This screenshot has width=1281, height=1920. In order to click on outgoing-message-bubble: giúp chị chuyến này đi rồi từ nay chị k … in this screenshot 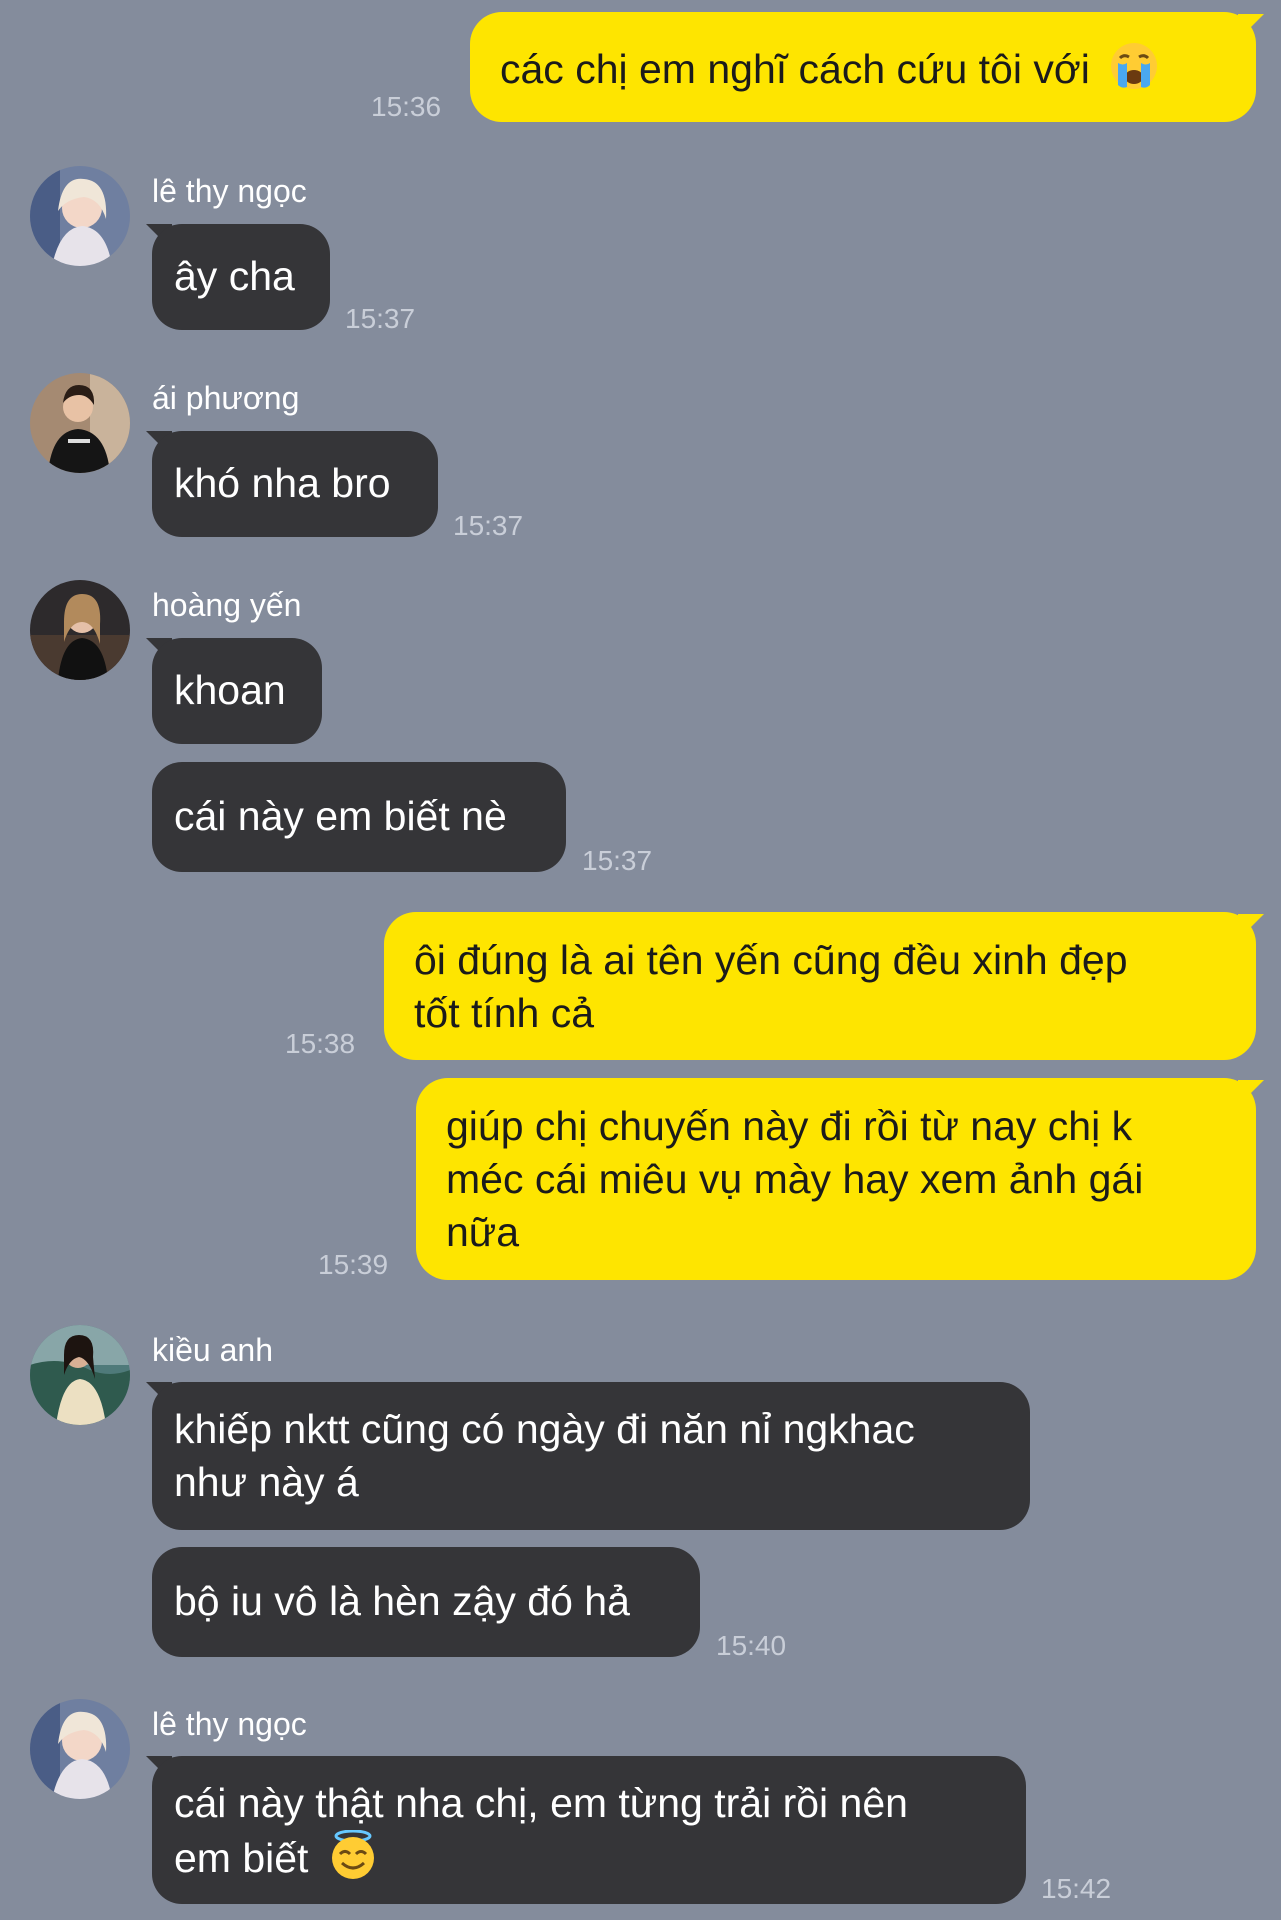, I will do `click(836, 1179)`.